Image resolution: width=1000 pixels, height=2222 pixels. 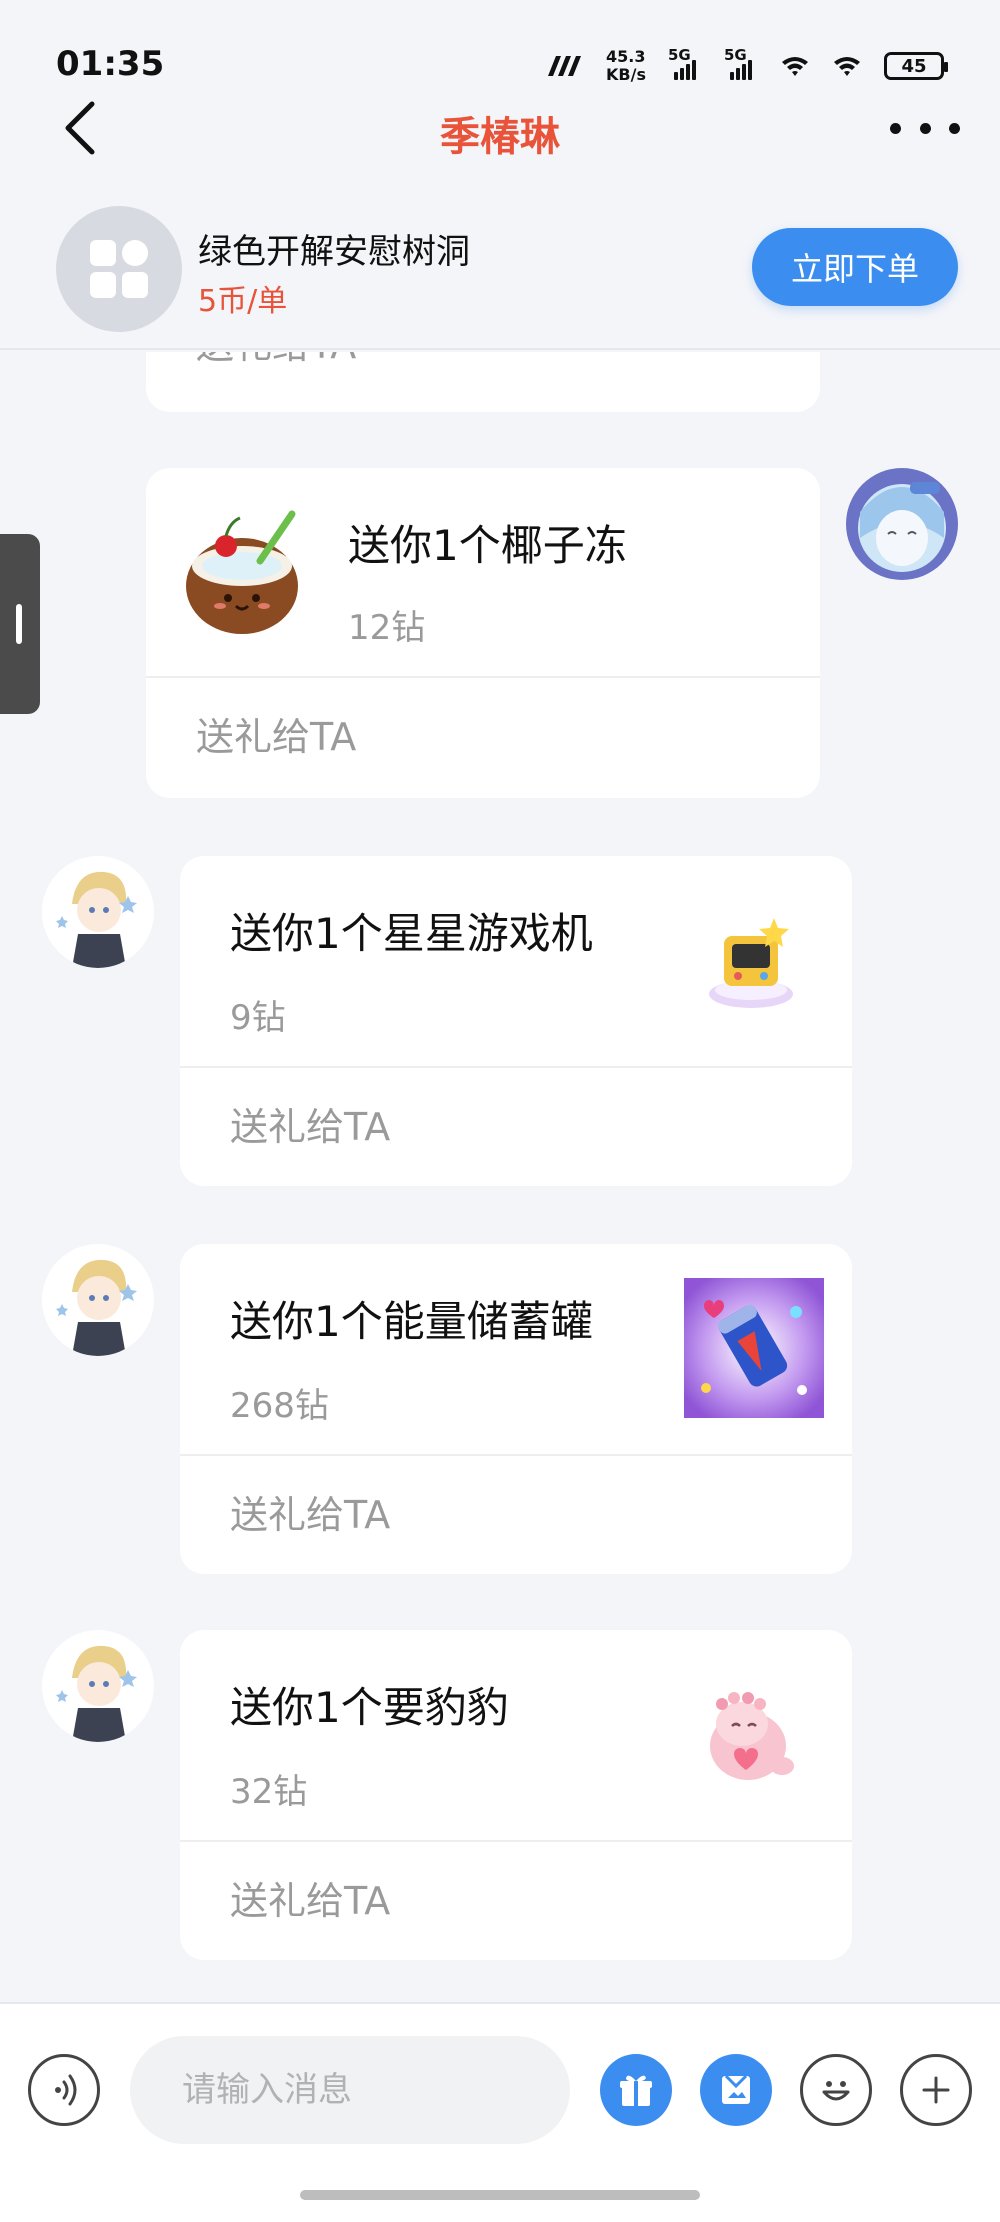 I want to click on sim1-label: 5G, so click(x=679, y=55).